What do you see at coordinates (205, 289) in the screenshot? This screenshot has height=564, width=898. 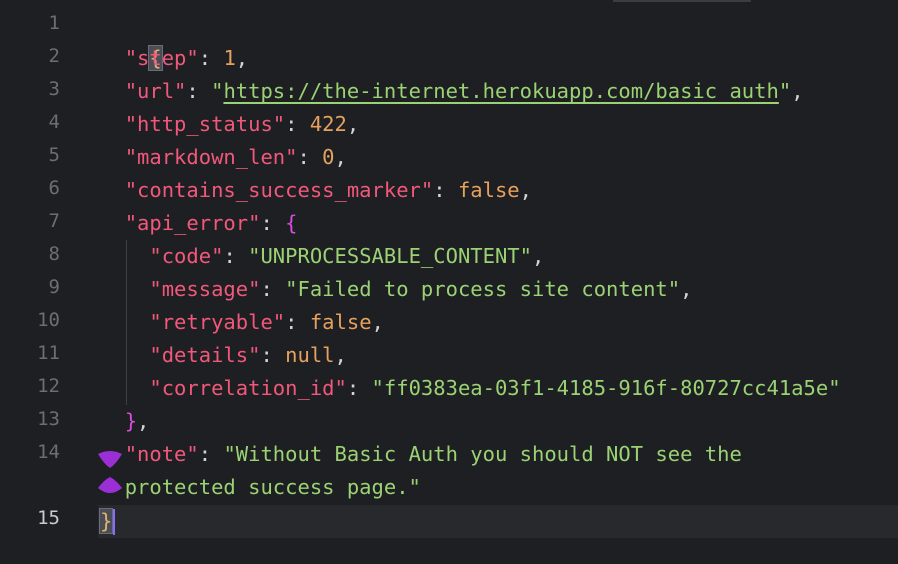 I see `json-key: "message"` at bounding box center [205, 289].